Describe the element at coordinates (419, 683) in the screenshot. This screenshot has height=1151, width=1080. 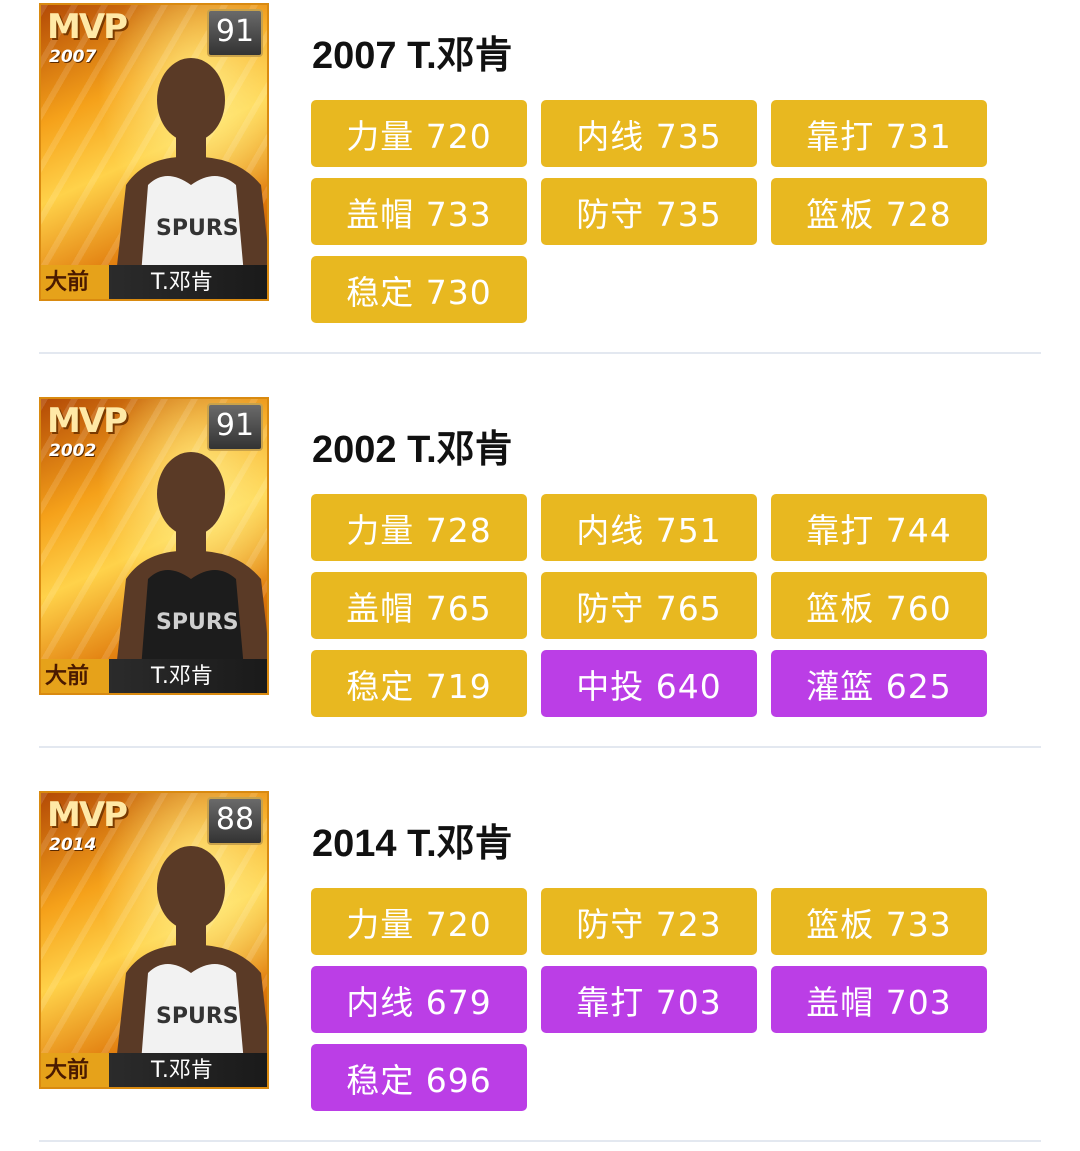
I see `attribute-tag: 稳定 719` at that location.